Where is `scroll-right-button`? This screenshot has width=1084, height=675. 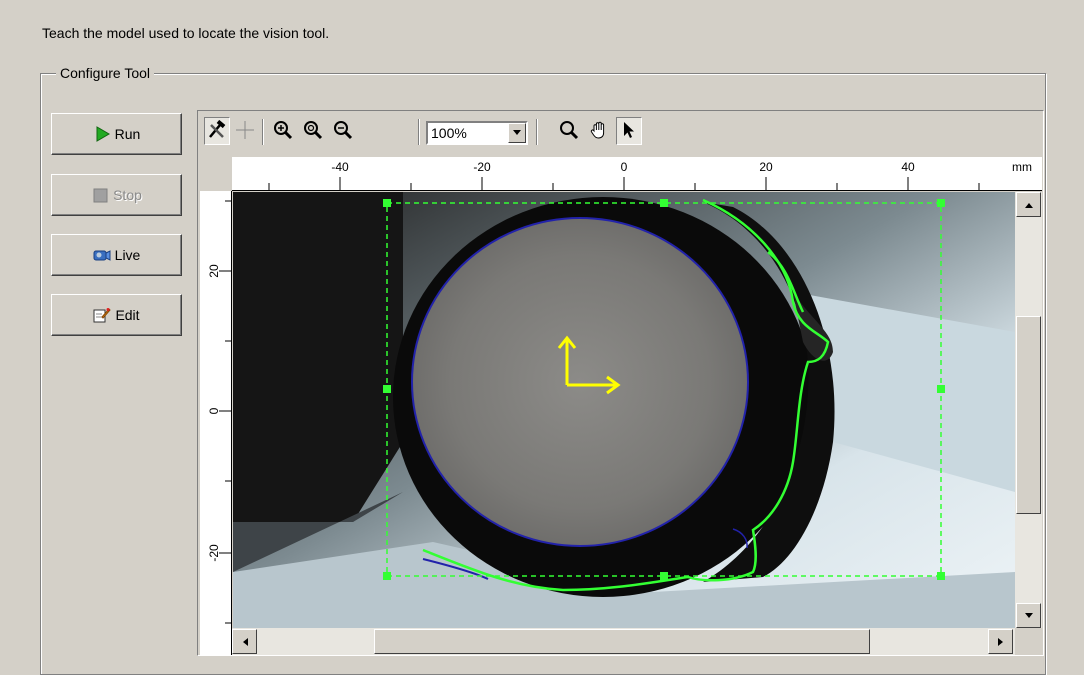 scroll-right-button is located at coordinates (1000, 641).